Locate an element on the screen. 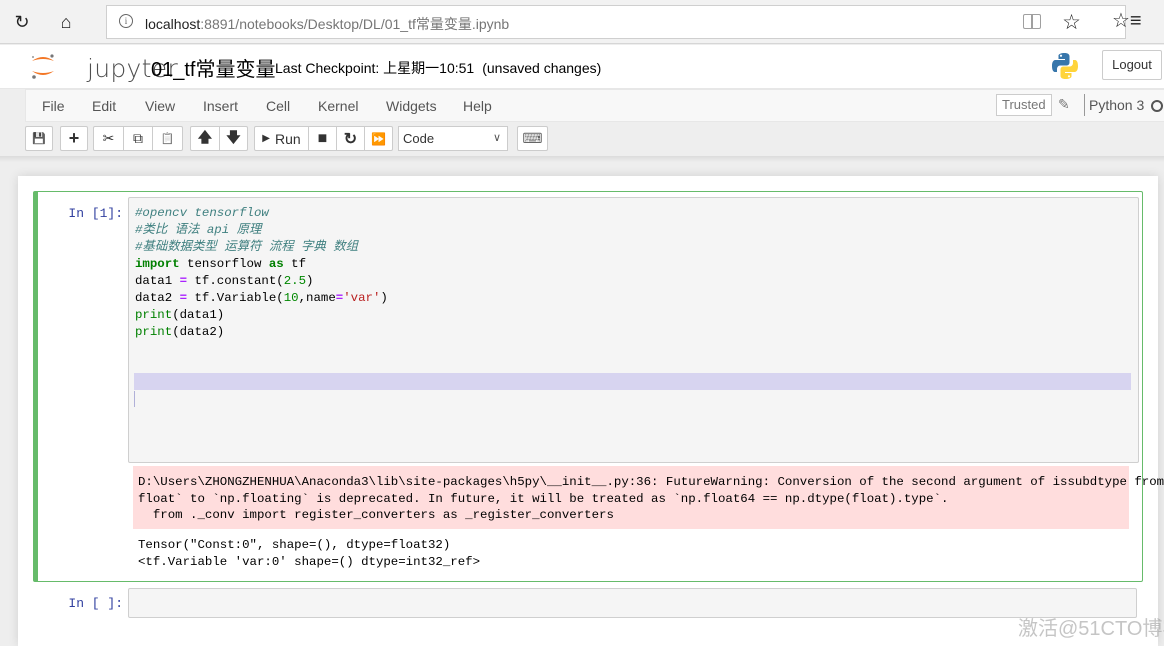 The width and height of the screenshot is (1164, 646). chevron-down-icon: ∨ is located at coordinates (496, 138).